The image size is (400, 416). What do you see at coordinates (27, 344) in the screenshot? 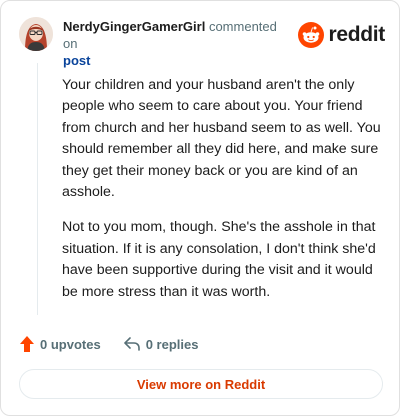
I see `upvote-arrow-icon` at bounding box center [27, 344].